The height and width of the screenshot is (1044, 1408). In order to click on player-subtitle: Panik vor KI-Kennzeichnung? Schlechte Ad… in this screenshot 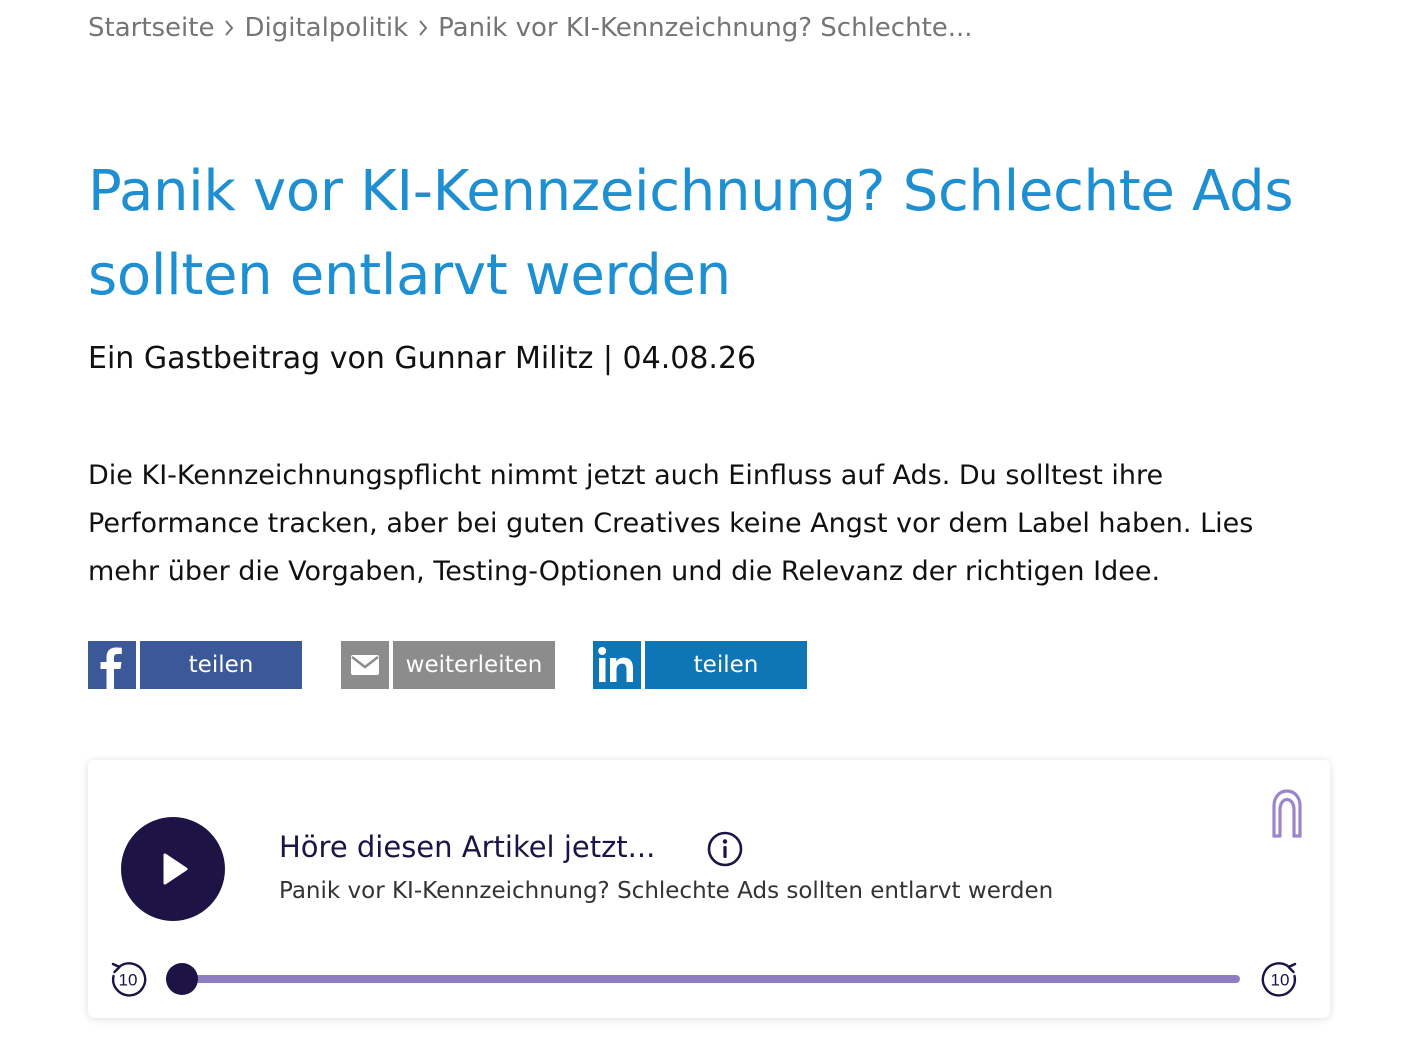, I will do `click(666, 891)`.